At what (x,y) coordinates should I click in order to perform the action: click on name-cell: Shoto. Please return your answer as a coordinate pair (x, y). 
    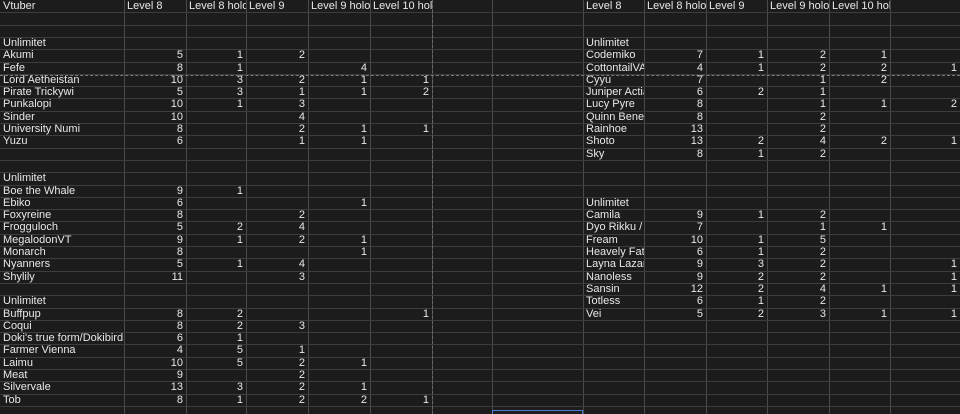
    Looking at the image, I should click on (613, 141).